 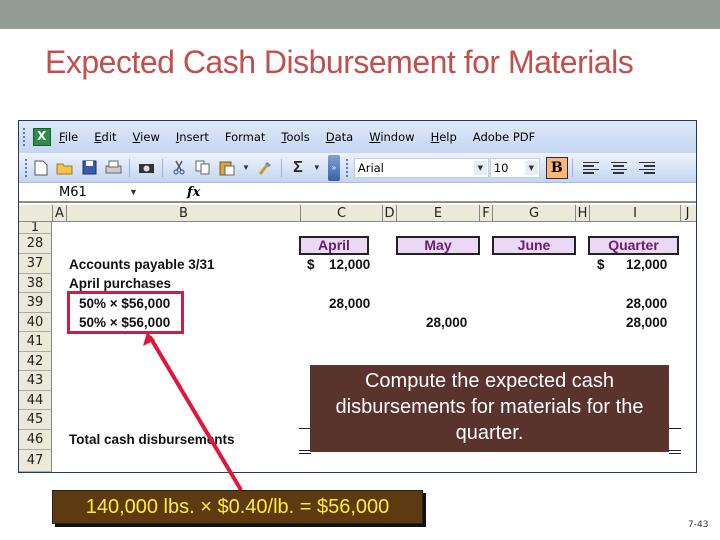 What do you see at coordinates (41, 168) in the screenshot?
I see `new-document-icon` at bounding box center [41, 168].